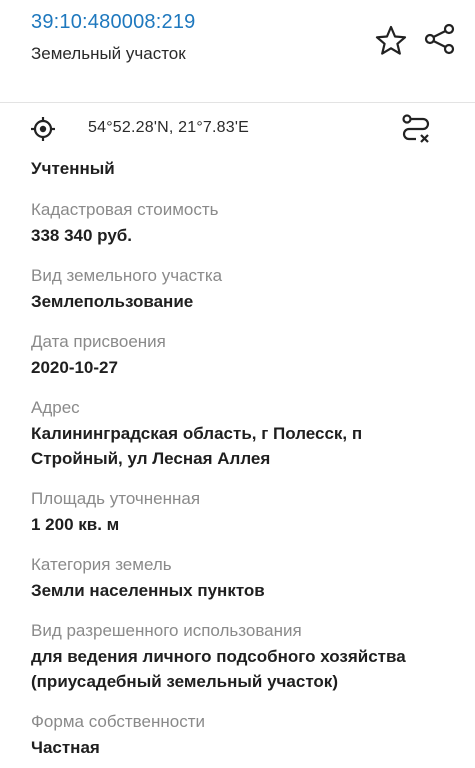 Image resolution: width=475 pixels, height=768 pixels. What do you see at coordinates (75, 524) in the screenshot?
I see `field-value: 1 200 кв. м` at bounding box center [75, 524].